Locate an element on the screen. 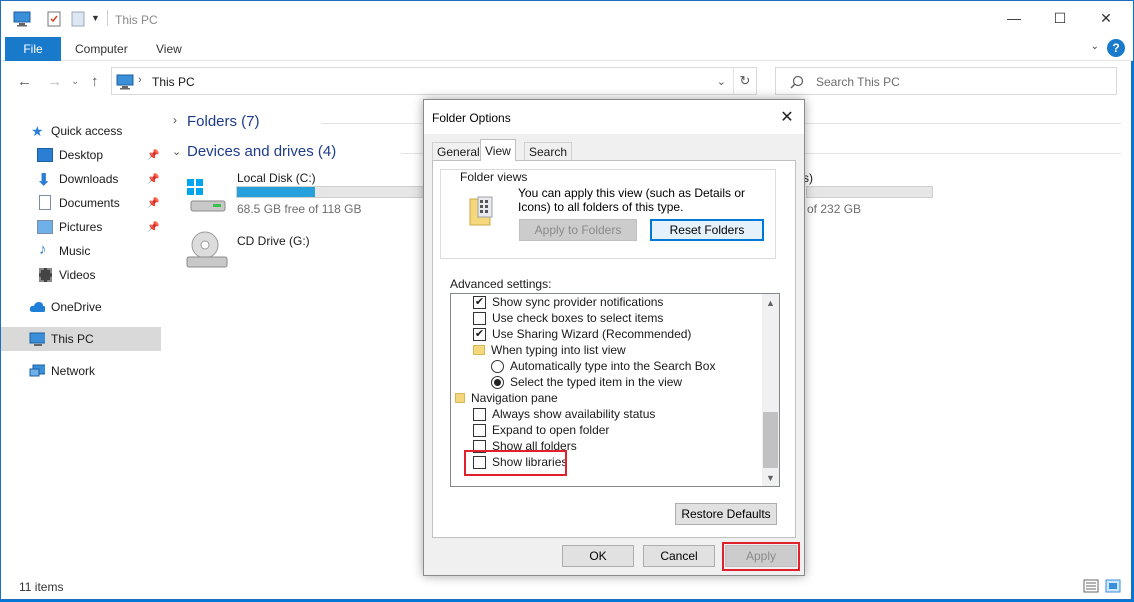 This screenshot has height=602, width=1134. setting-show-sync-provider-notifications: ✔ Show sync provider notifications is located at coordinates (568, 302).